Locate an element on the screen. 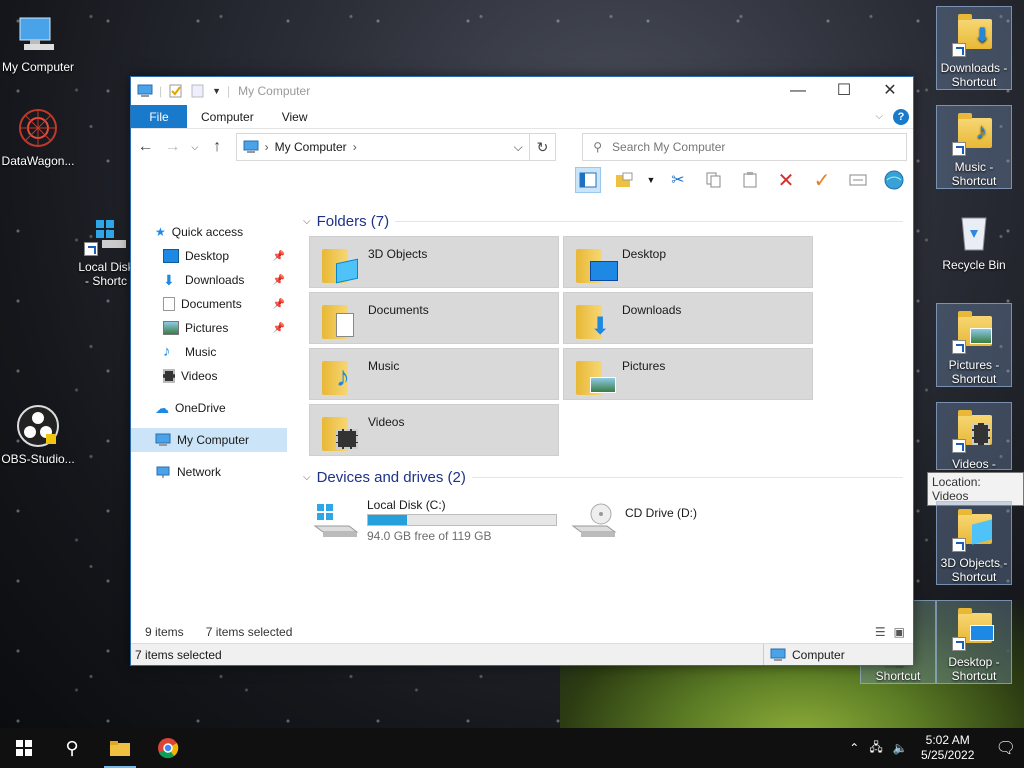  computer-icon is located at coordinates (163, 440).